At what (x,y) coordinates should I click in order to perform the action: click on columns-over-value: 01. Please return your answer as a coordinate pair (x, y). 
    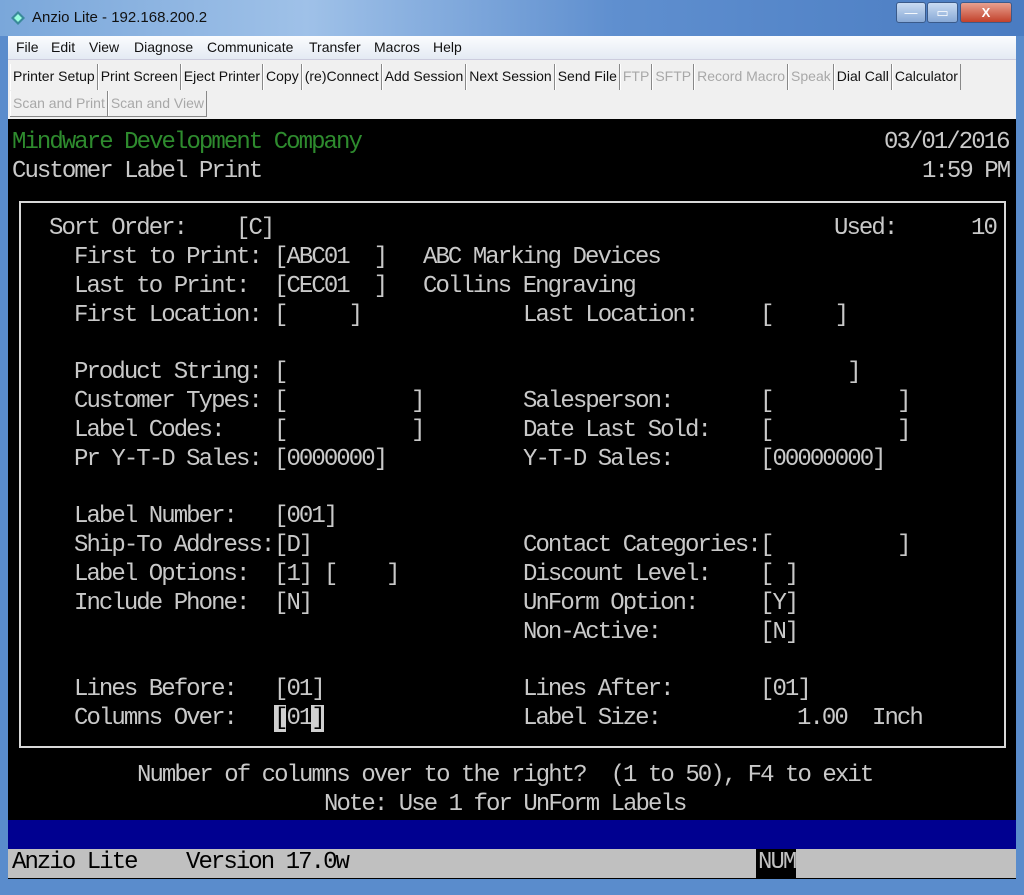
    Looking at the image, I should click on (299, 718).